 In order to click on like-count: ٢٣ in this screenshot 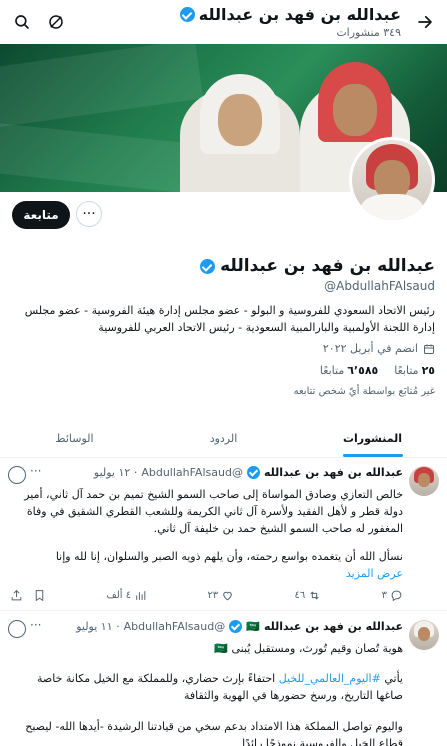, I will do `click(213, 595)`.